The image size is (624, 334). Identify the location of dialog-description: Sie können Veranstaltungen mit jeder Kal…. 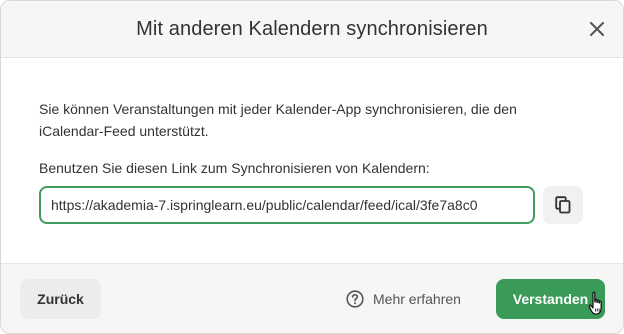
(278, 120).